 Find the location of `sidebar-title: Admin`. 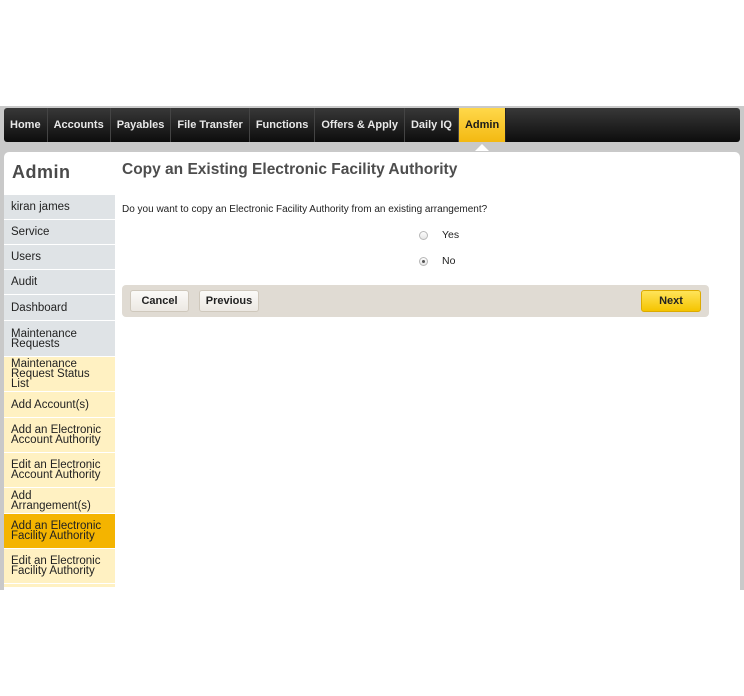

sidebar-title: Admin is located at coordinates (41, 172).